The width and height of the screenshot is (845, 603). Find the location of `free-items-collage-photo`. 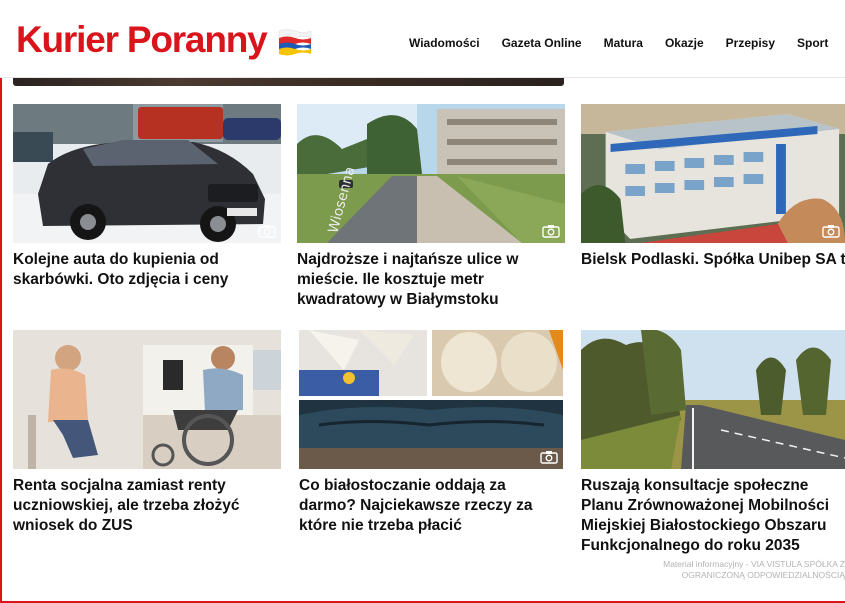

free-items-collage-photo is located at coordinates (431, 399).